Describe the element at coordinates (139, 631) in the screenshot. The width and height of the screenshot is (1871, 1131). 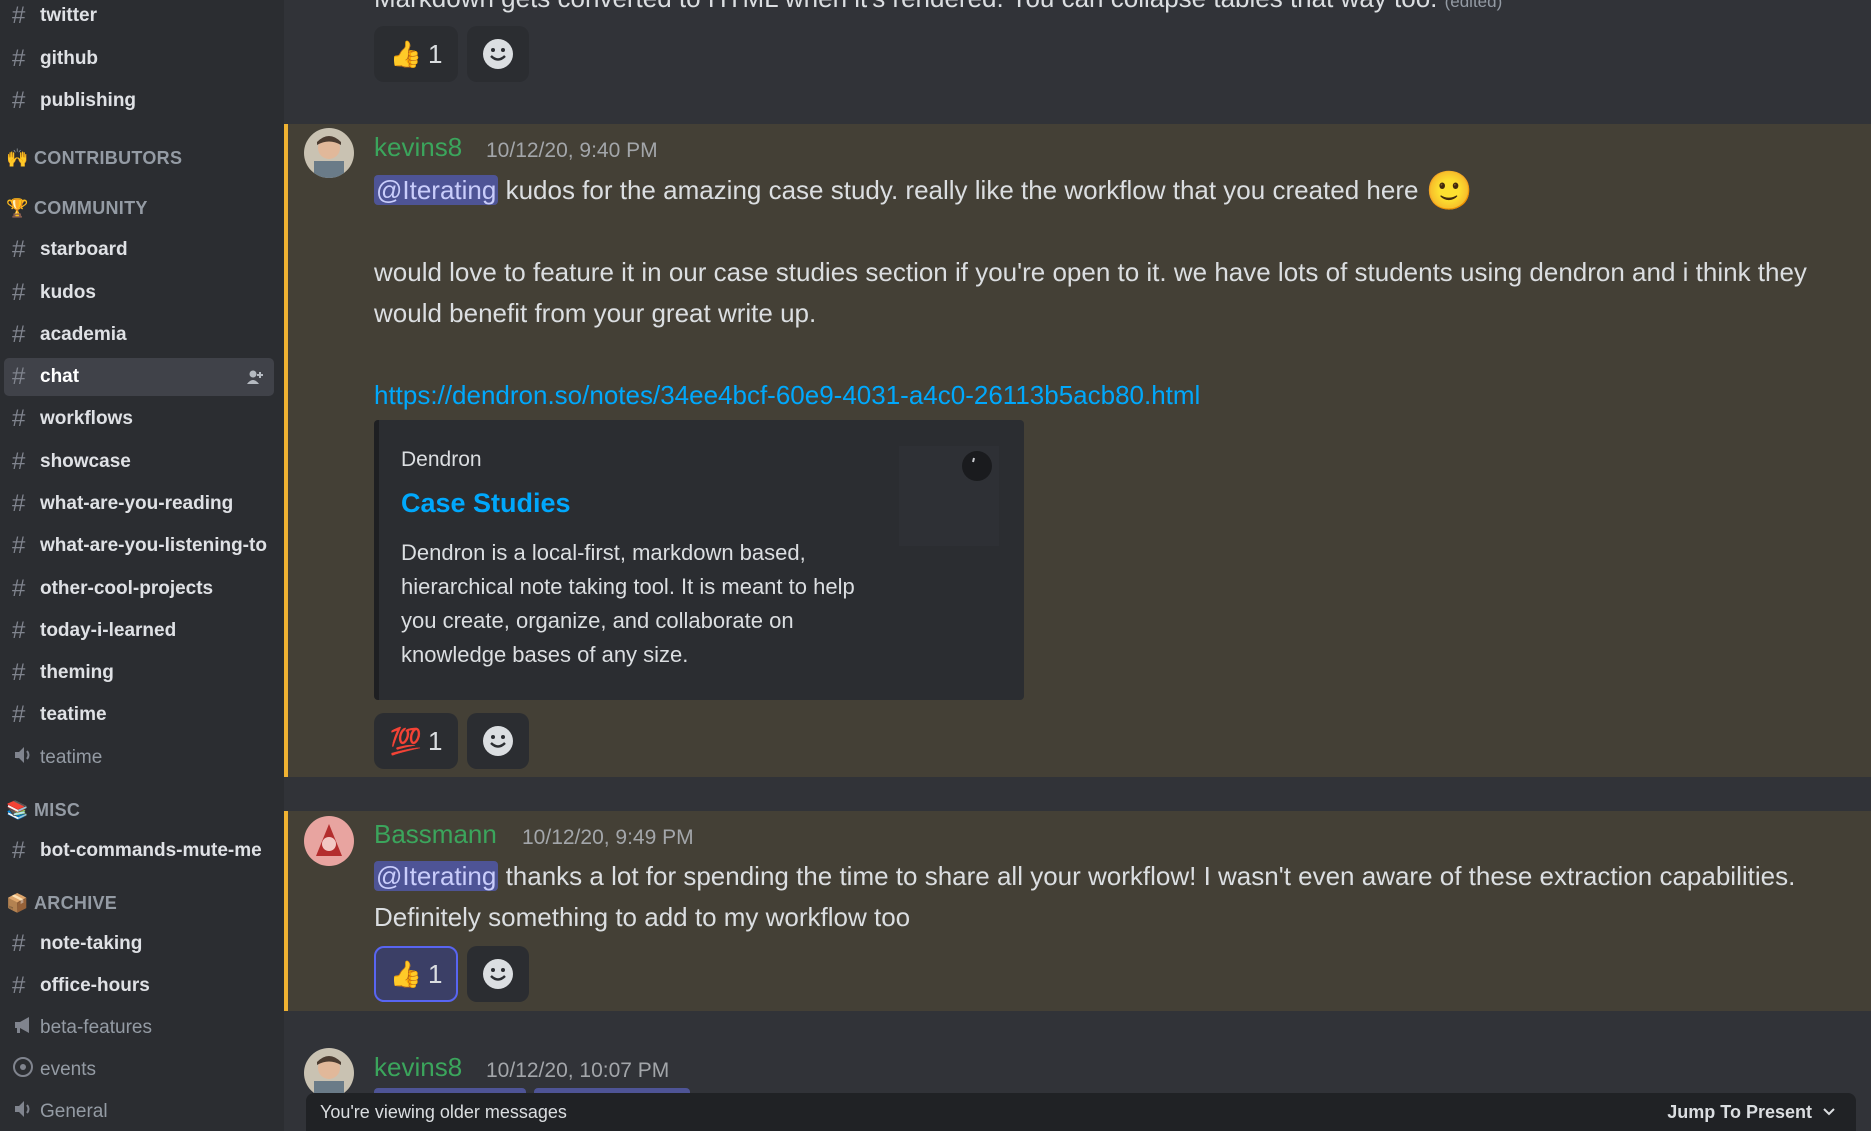
I see `sidebar-item-today-i-learned: # today-i-learned` at that location.